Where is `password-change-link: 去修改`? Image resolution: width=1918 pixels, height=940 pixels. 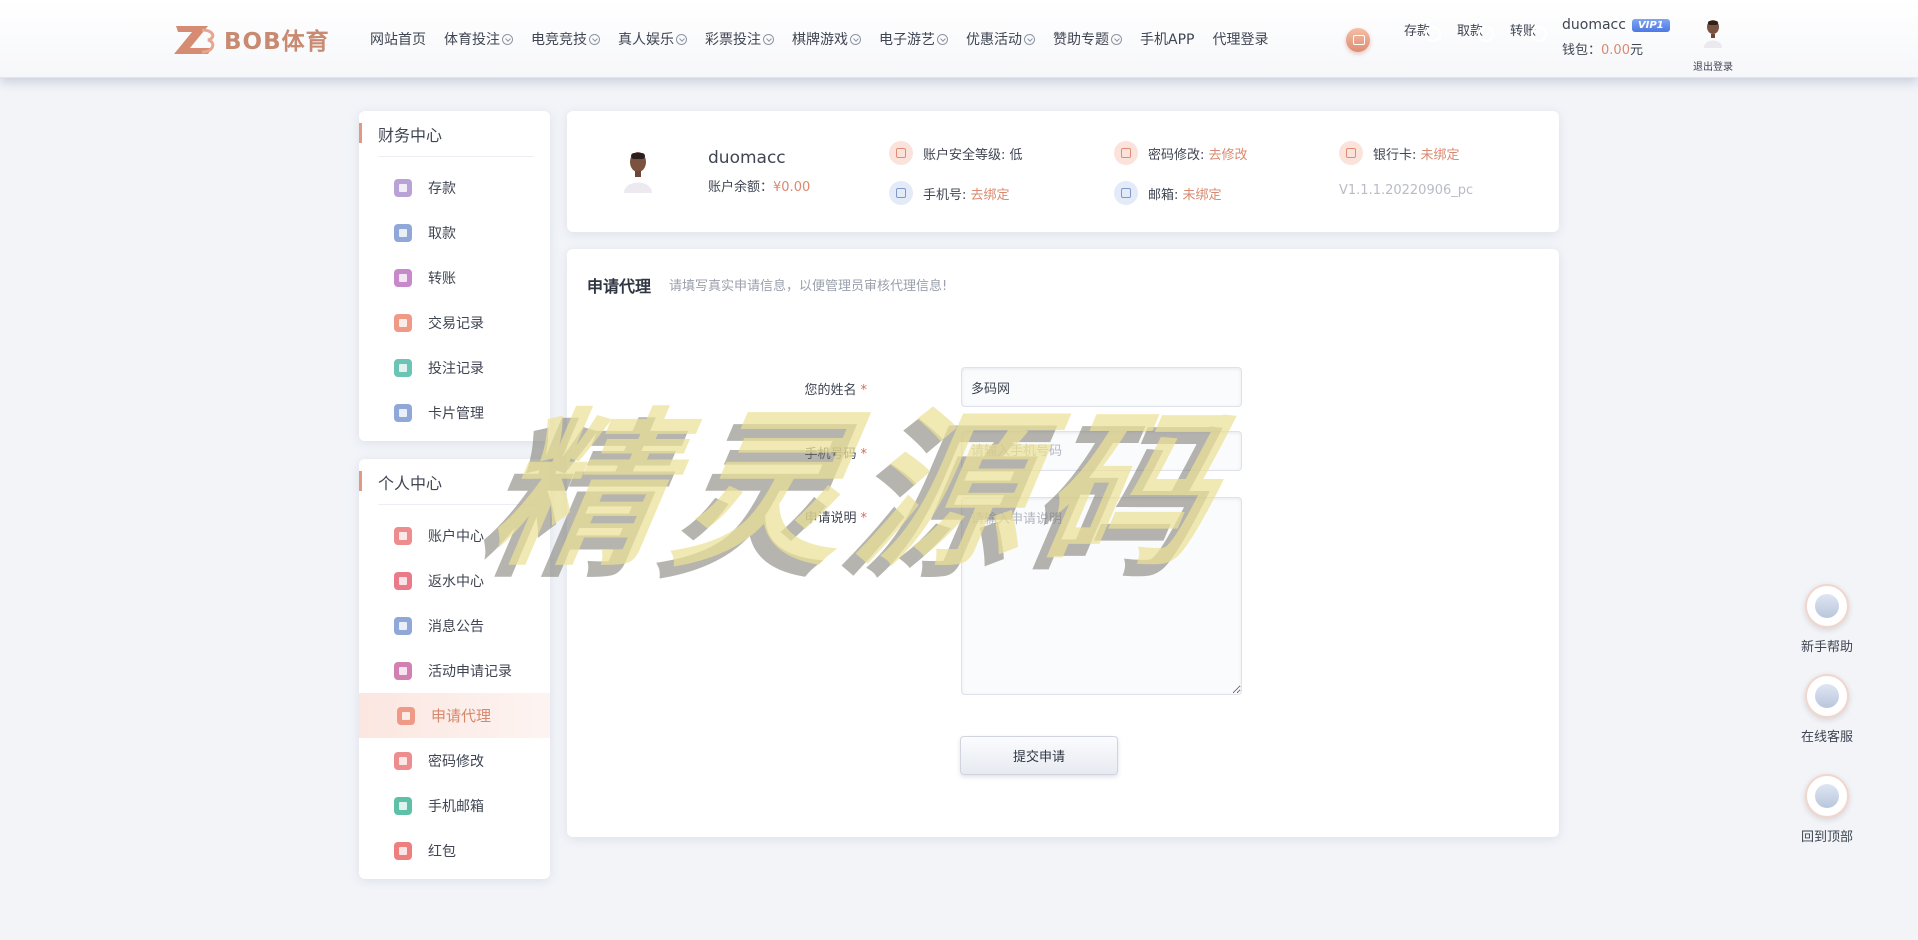
password-change-link: 去修改 is located at coordinates (1228, 153).